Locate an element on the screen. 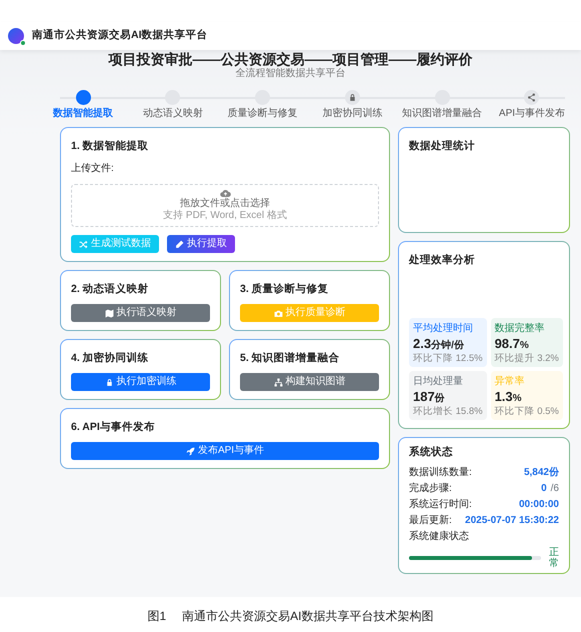 This screenshot has height=632, width=581. module-title: 2. 动态语义映射 is located at coordinates (110, 289).